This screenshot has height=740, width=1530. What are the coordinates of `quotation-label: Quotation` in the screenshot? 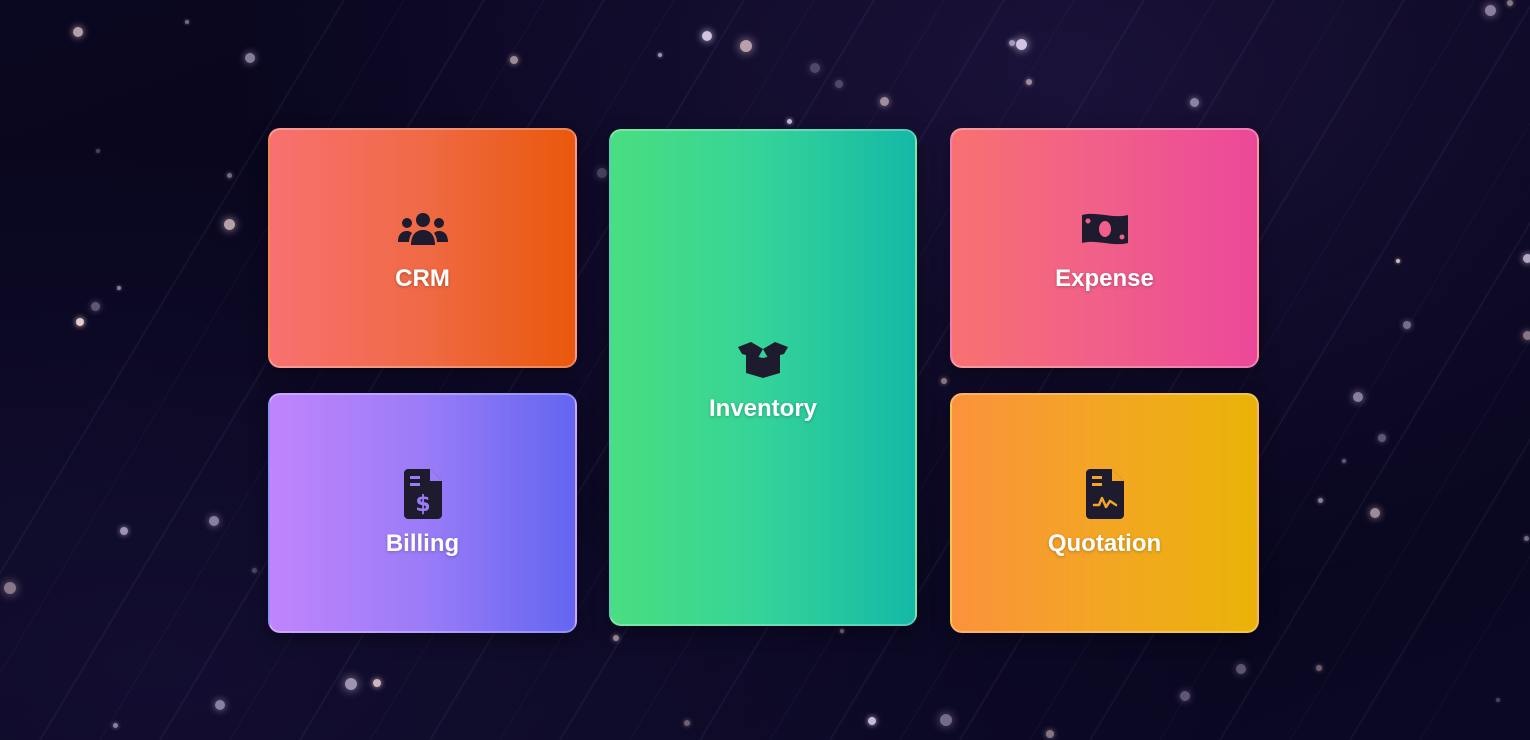 It's located at (1104, 543).